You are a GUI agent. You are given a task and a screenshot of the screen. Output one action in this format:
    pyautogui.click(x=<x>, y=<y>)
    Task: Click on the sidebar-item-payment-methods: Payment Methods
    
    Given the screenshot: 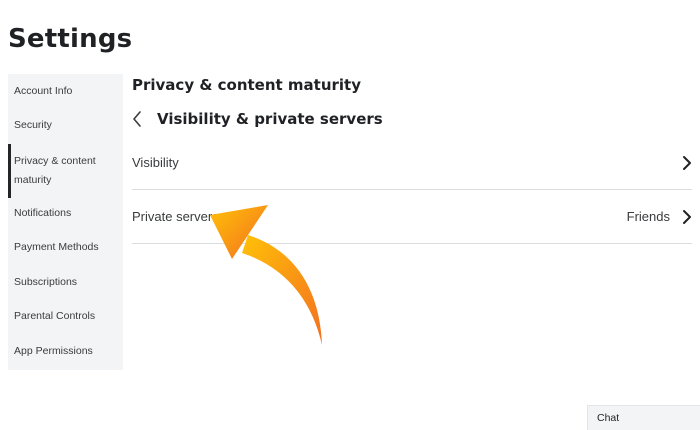 What is the action you would take?
    pyautogui.click(x=65, y=247)
    